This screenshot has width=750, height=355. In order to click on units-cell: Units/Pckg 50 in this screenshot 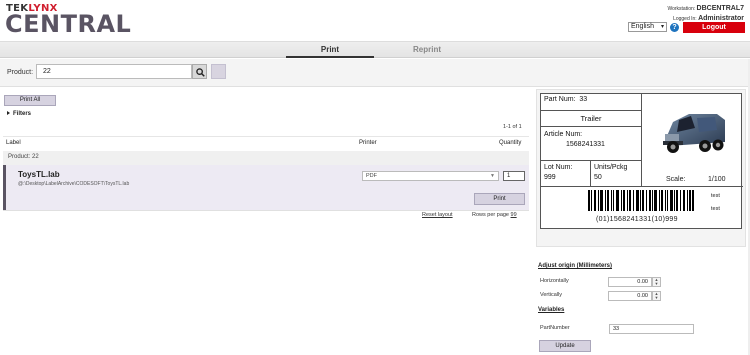, I will do `click(616, 174)`.